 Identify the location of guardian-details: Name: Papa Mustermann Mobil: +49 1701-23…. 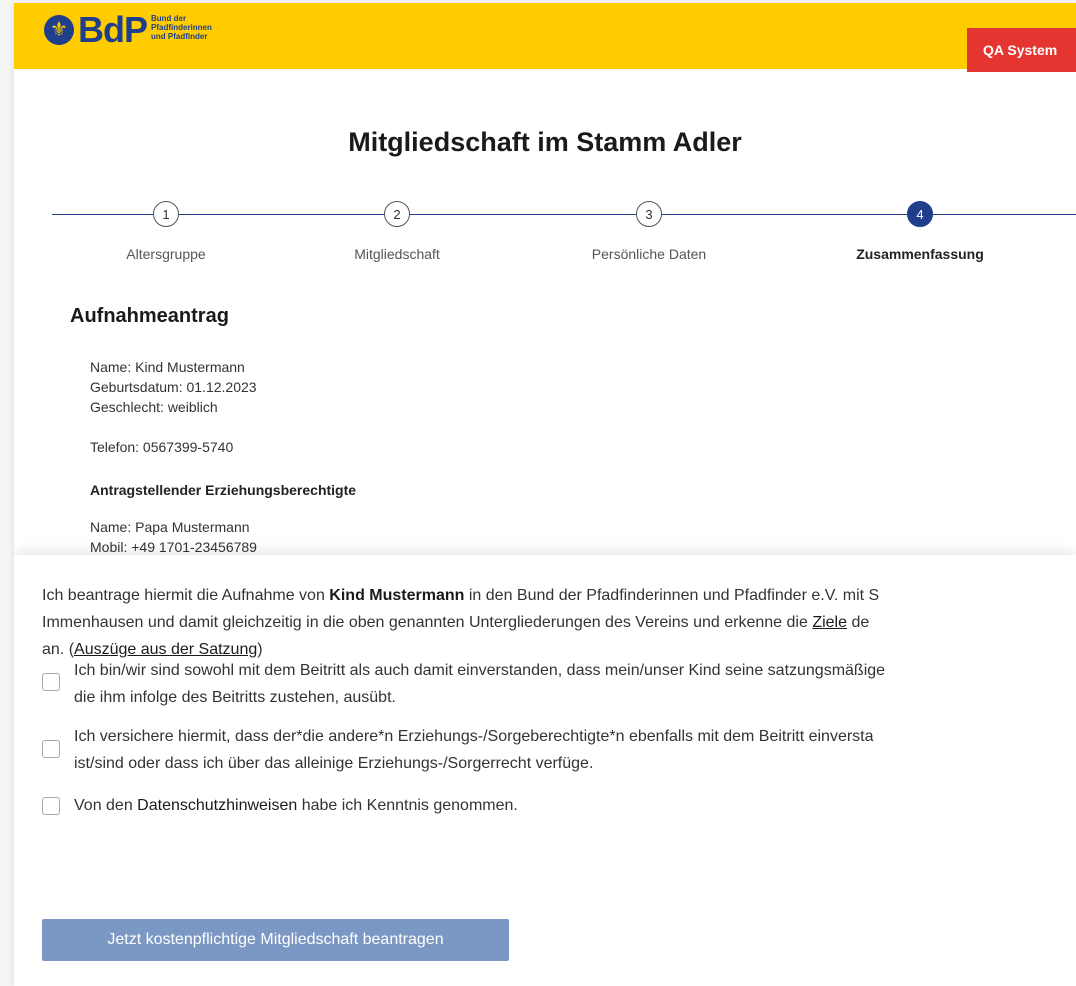
(173, 537).